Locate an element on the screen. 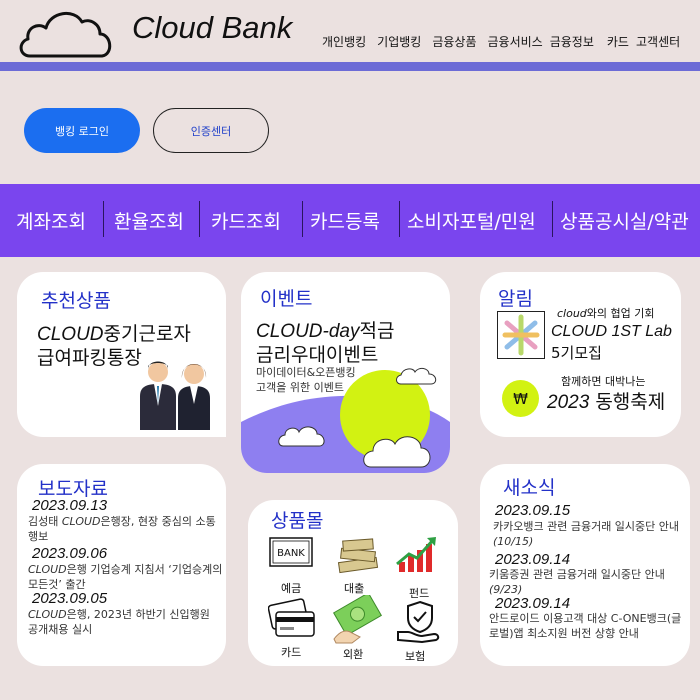 The image size is (700, 700). event-headline-line2: 금리우대이벤트 is located at coordinates (317, 353).